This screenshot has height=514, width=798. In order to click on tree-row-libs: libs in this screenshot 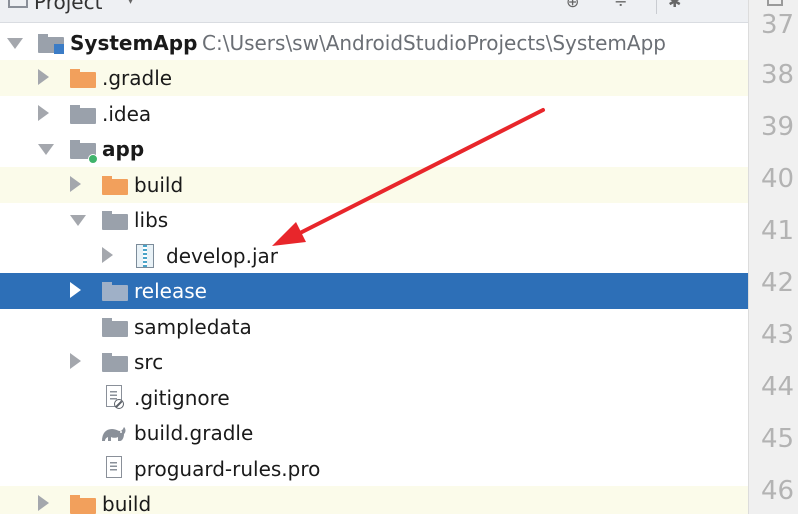, I will do `click(374, 220)`.